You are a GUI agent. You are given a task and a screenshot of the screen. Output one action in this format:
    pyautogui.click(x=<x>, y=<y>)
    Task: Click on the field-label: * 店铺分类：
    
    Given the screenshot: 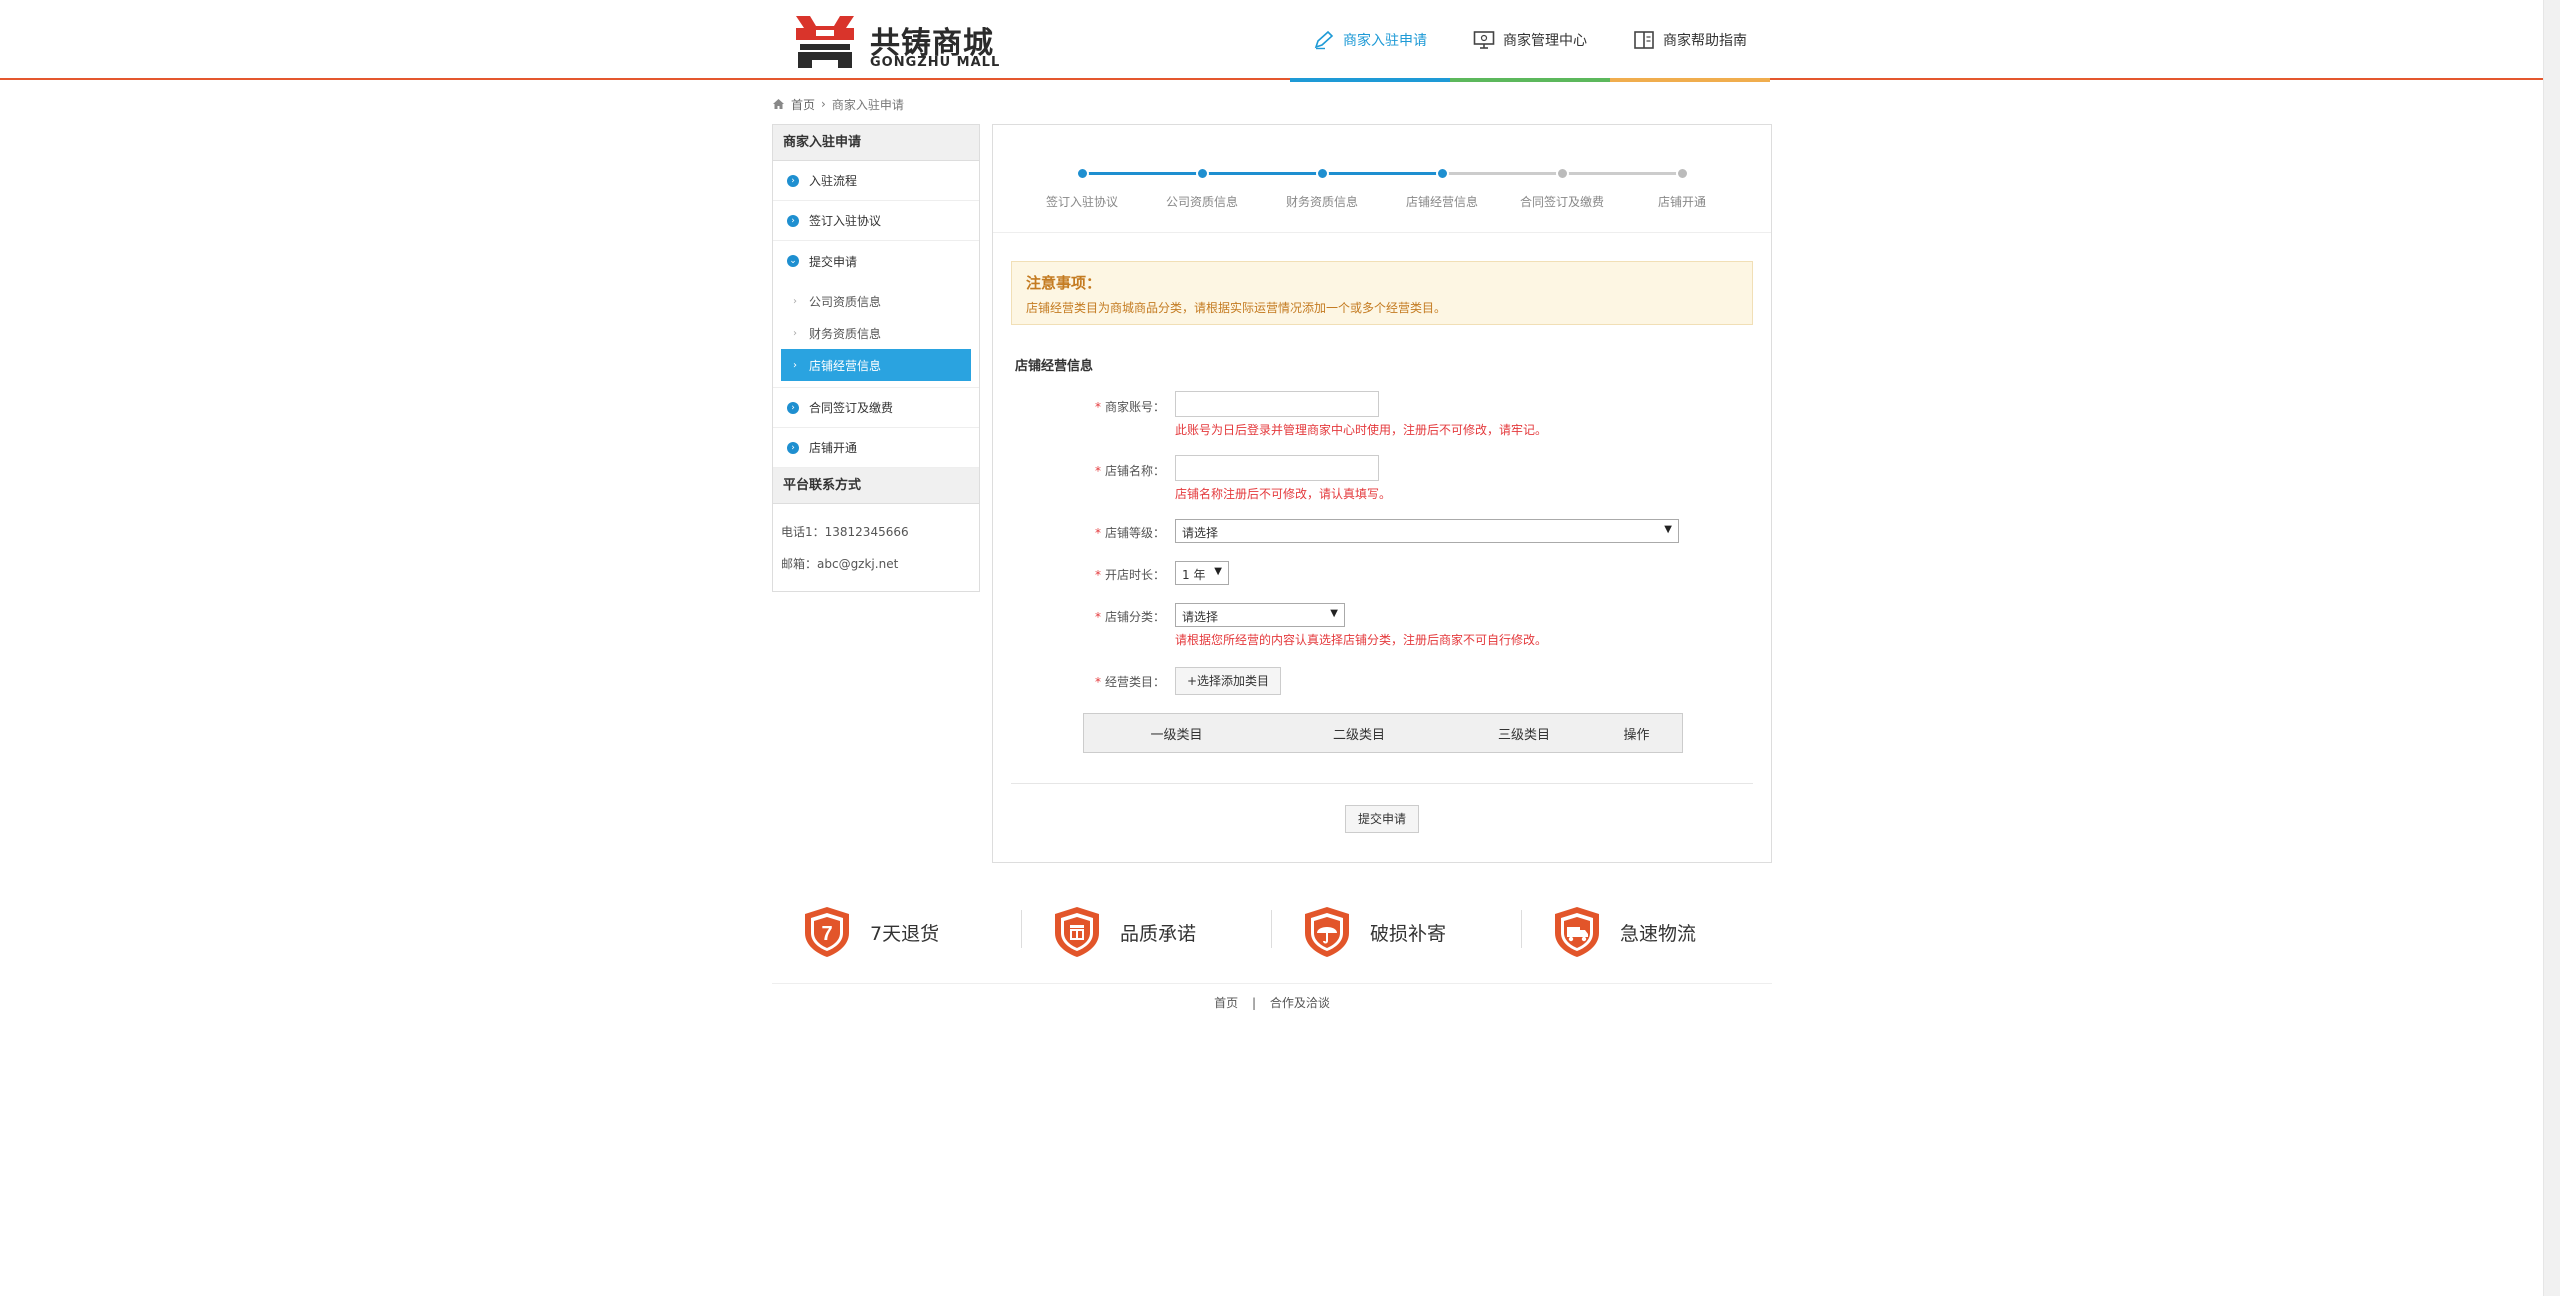 What is the action you would take?
    pyautogui.click(x=1109, y=616)
    